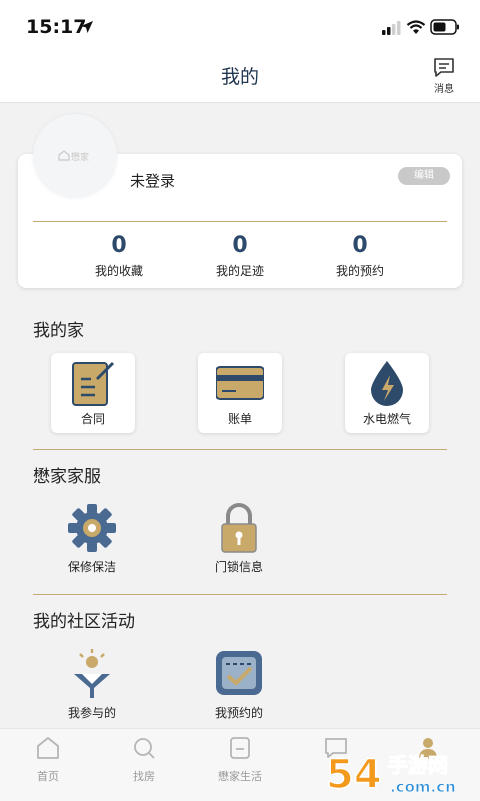 The height and width of the screenshot is (801, 480). What do you see at coordinates (92, 528) in the screenshot?
I see `gear-icon` at bounding box center [92, 528].